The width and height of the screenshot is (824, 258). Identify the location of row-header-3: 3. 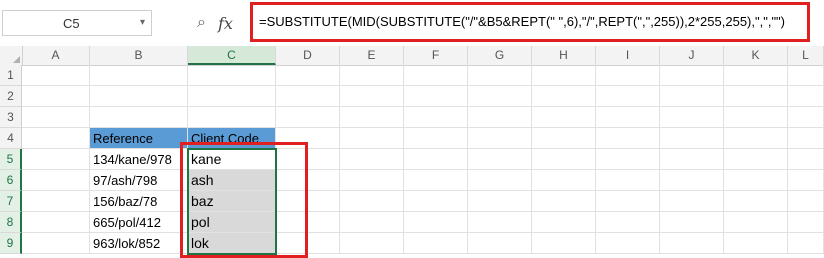
(11, 117).